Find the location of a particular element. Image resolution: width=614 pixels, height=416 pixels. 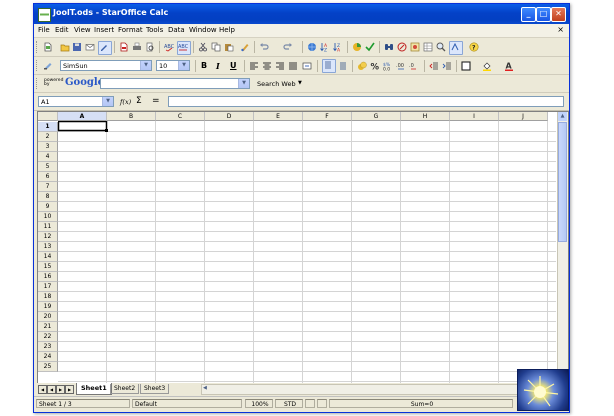

row-header-17: 17 is located at coordinates (48, 287).